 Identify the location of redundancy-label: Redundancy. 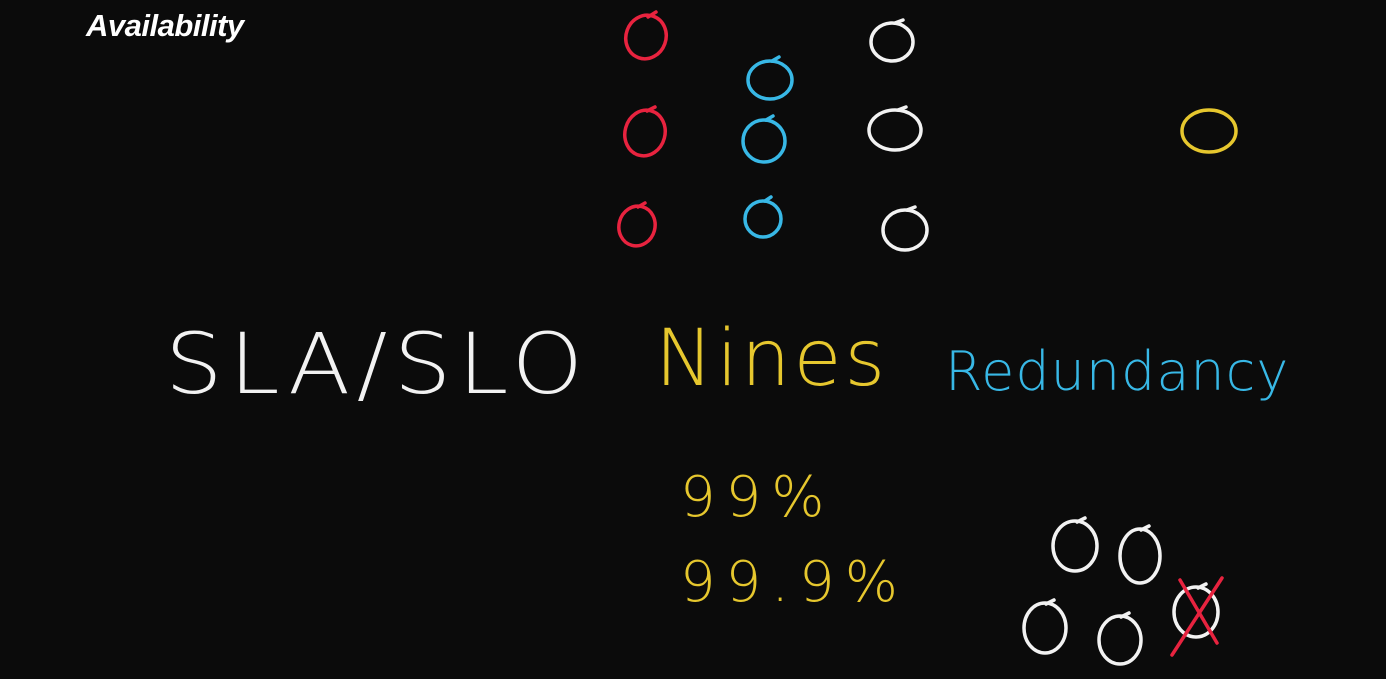
(1117, 371).